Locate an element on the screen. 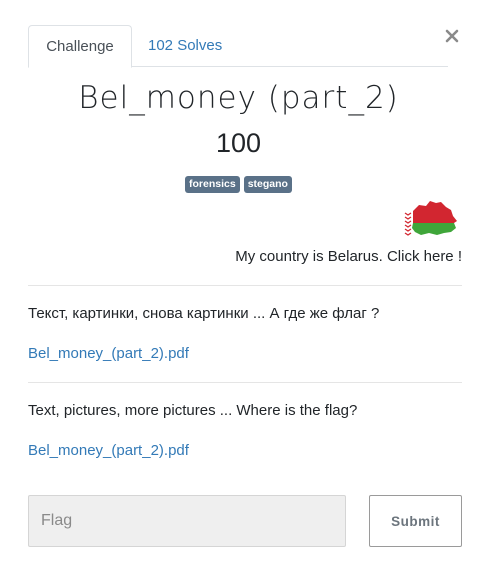 This screenshot has width=477, height=581. file-link-1: Bel_money_(part_2).pdf is located at coordinates (108, 353).